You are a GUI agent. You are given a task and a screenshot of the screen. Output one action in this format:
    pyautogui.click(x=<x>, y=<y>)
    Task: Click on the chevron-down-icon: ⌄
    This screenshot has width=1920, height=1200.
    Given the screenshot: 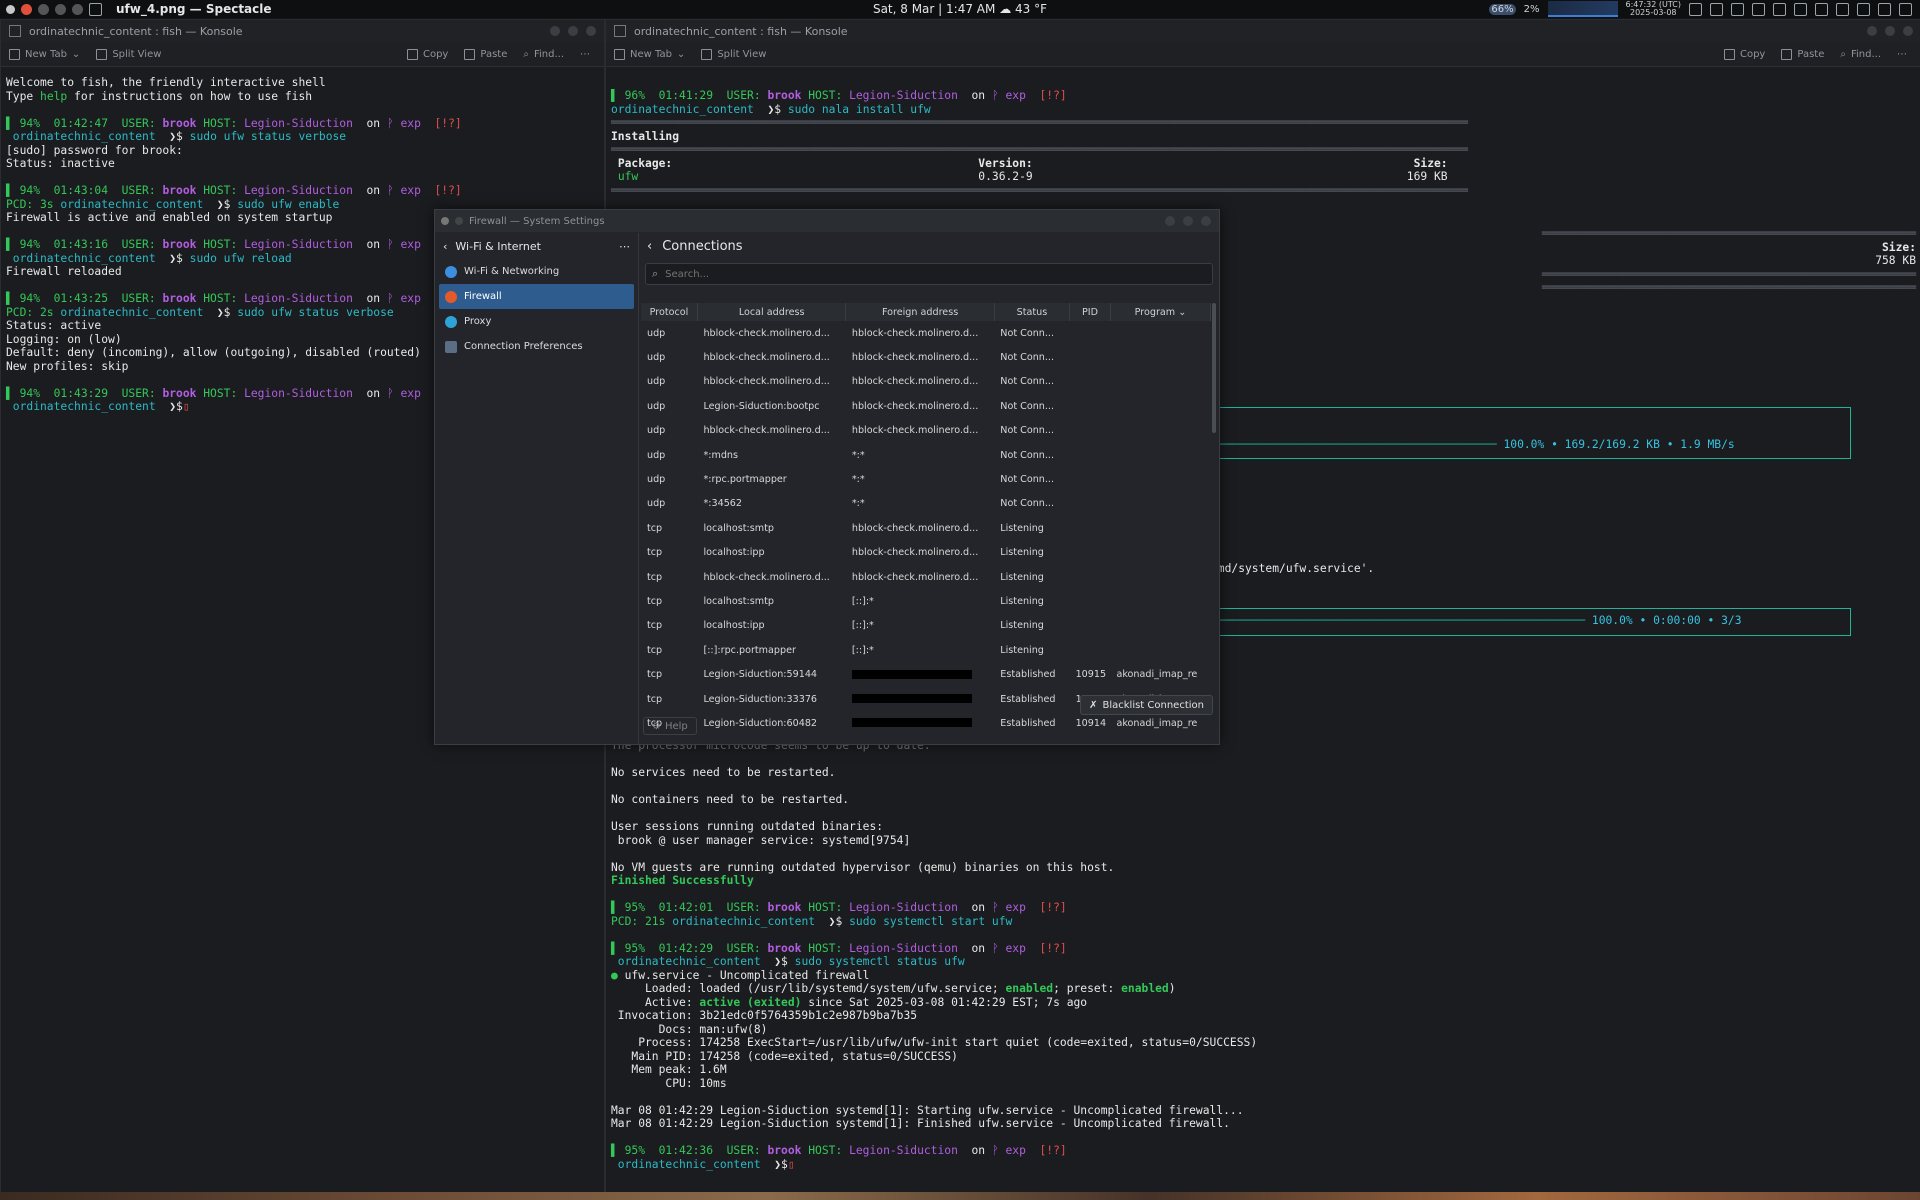 What is the action you would take?
    pyautogui.click(x=76, y=54)
    